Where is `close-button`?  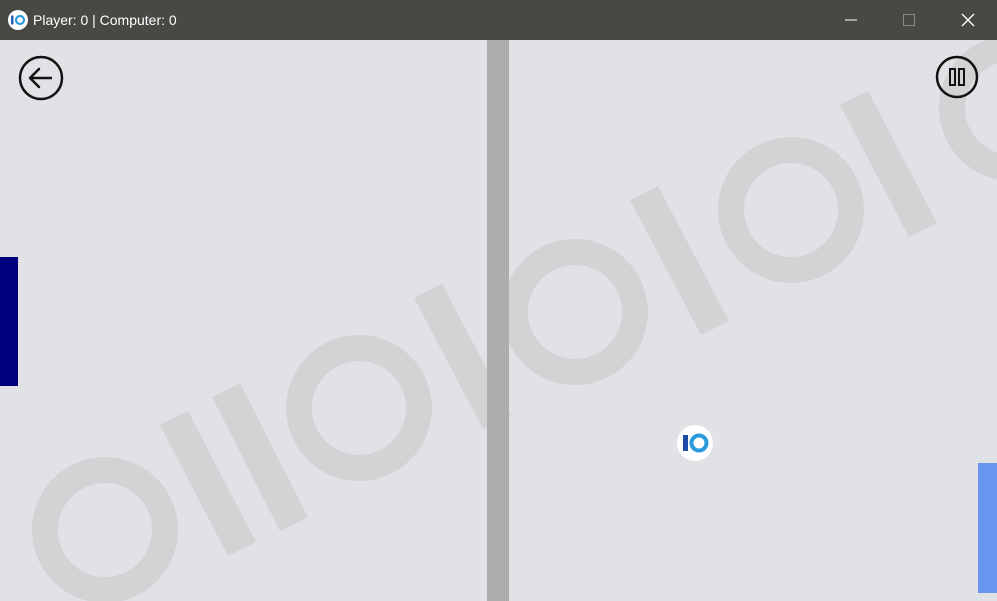 close-button is located at coordinates (968, 20).